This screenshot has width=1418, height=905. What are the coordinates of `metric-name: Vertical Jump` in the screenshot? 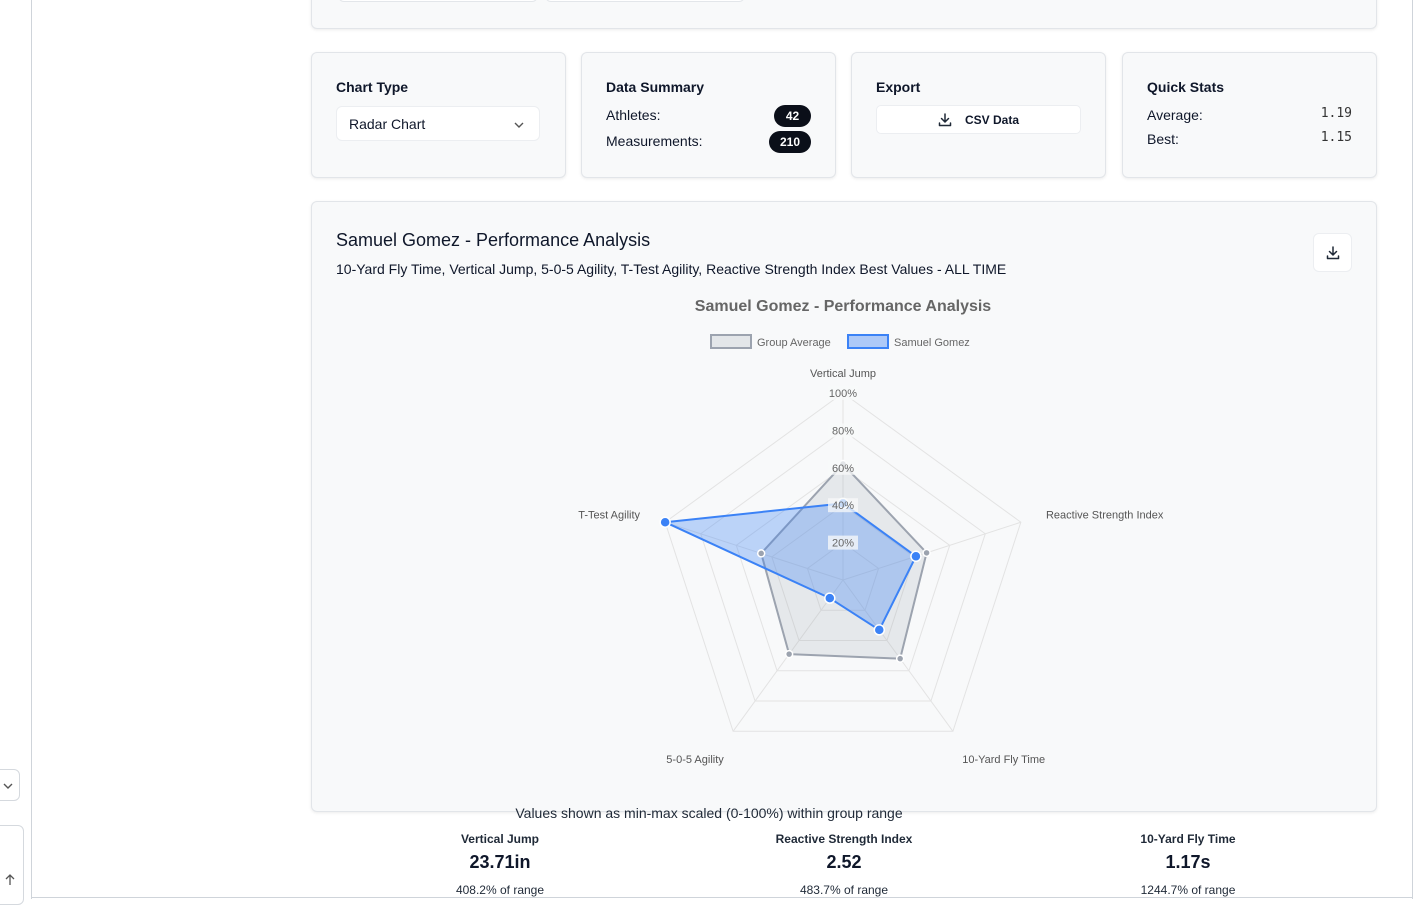 It's located at (500, 839).